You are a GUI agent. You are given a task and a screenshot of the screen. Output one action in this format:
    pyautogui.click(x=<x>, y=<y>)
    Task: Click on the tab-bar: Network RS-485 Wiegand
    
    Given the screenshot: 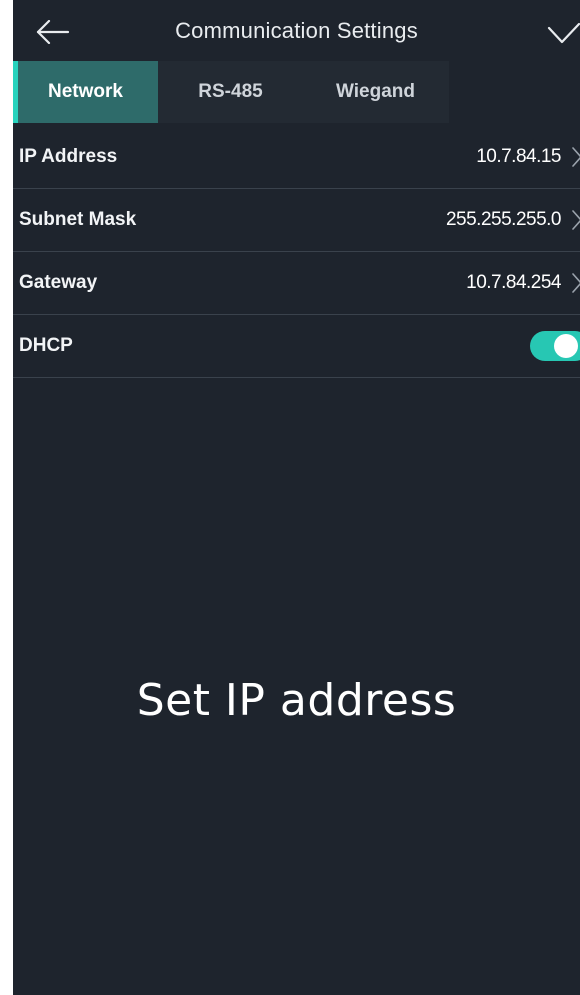 What is the action you would take?
    pyautogui.click(x=231, y=92)
    